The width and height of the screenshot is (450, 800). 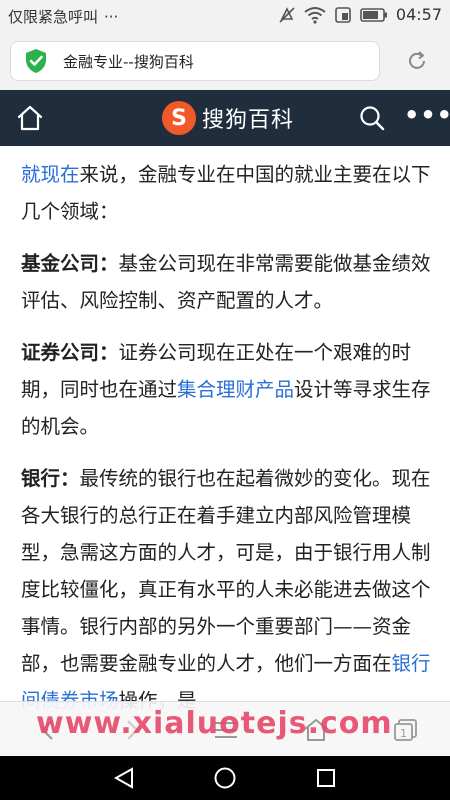 What do you see at coordinates (111, 16) in the screenshot?
I see `notification-more-icon: ···` at bounding box center [111, 16].